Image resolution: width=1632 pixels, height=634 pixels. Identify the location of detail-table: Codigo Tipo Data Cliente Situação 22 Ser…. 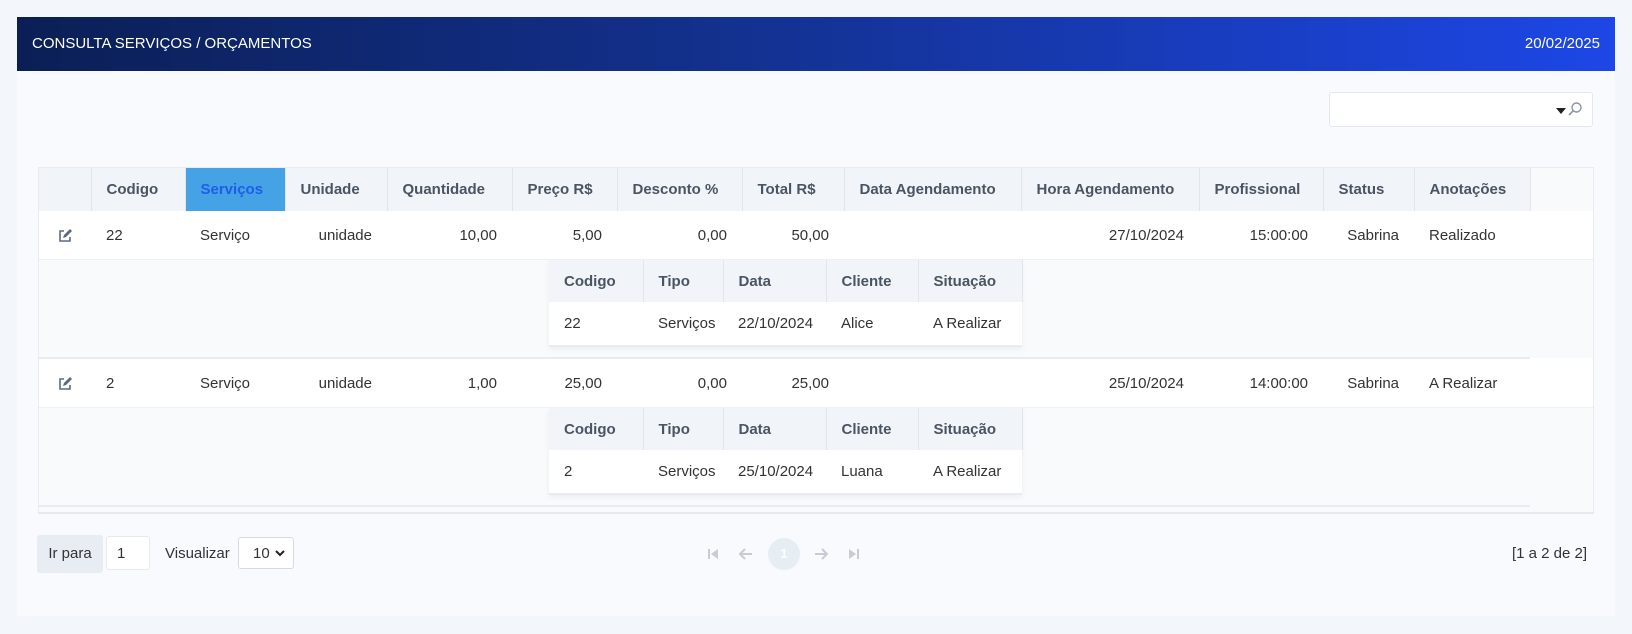
(786, 303).